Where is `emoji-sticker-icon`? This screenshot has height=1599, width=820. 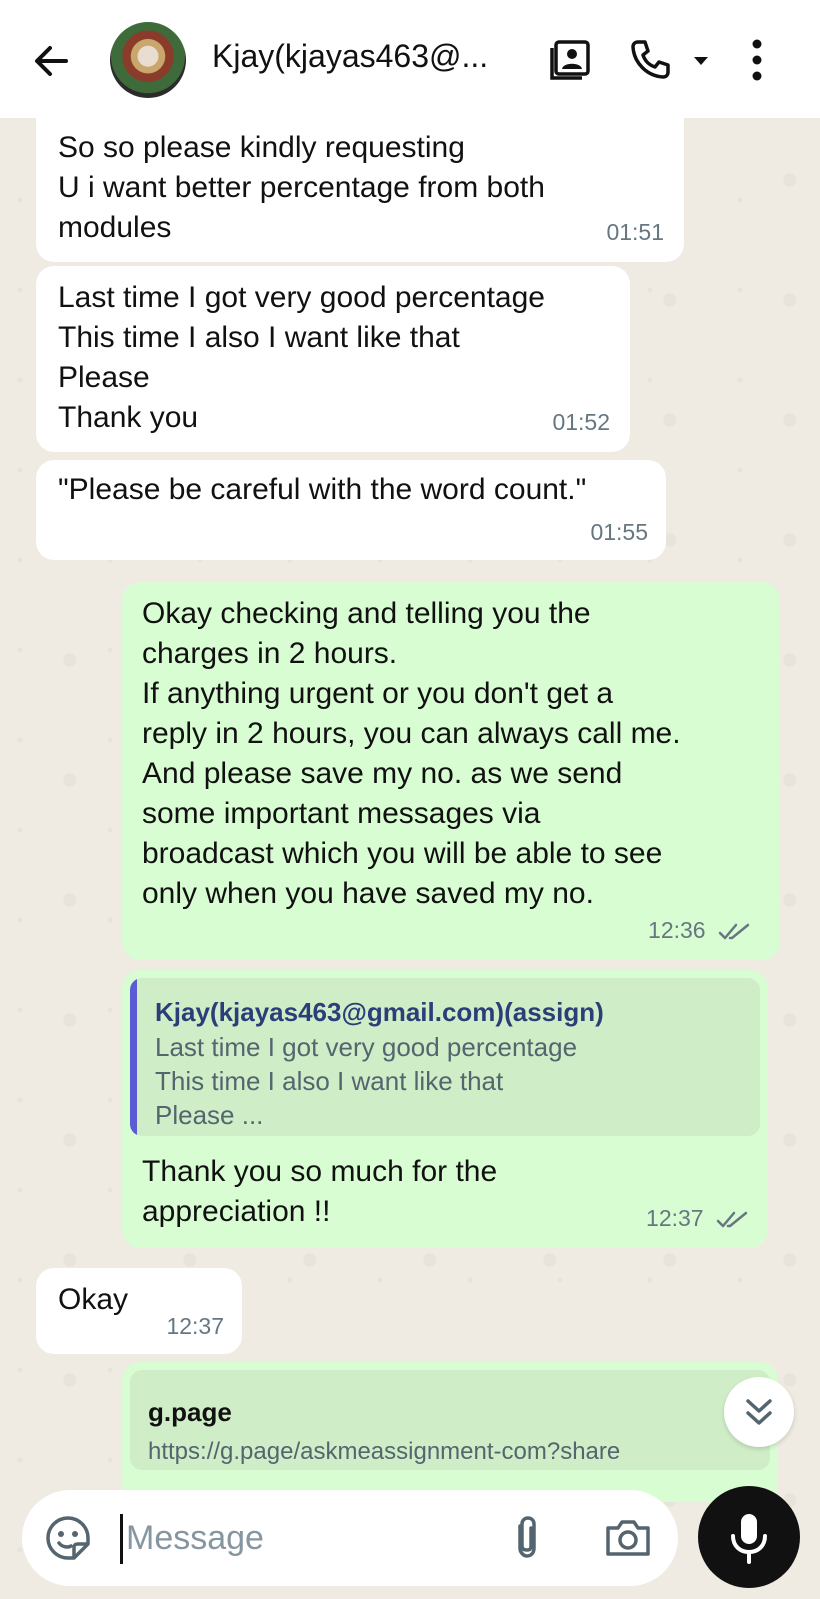 emoji-sticker-icon is located at coordinates (68, 1538).